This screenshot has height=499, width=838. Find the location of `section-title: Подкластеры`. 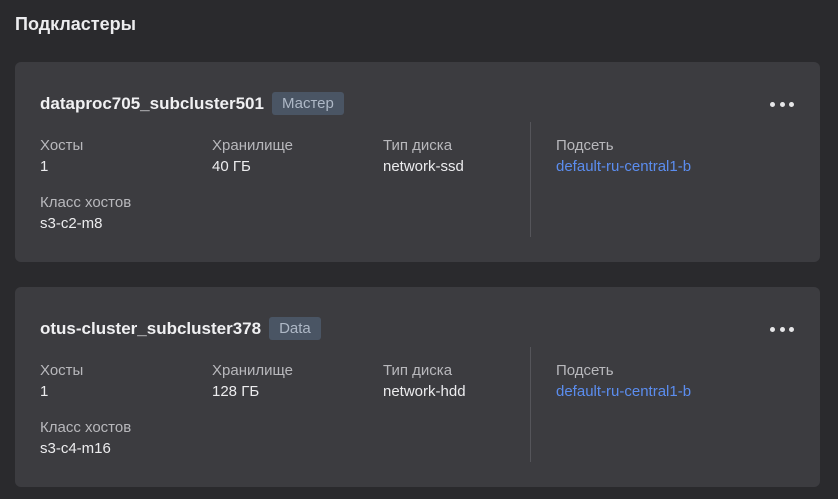

section-title: Подкластеры is located at coordinates (75, 24).